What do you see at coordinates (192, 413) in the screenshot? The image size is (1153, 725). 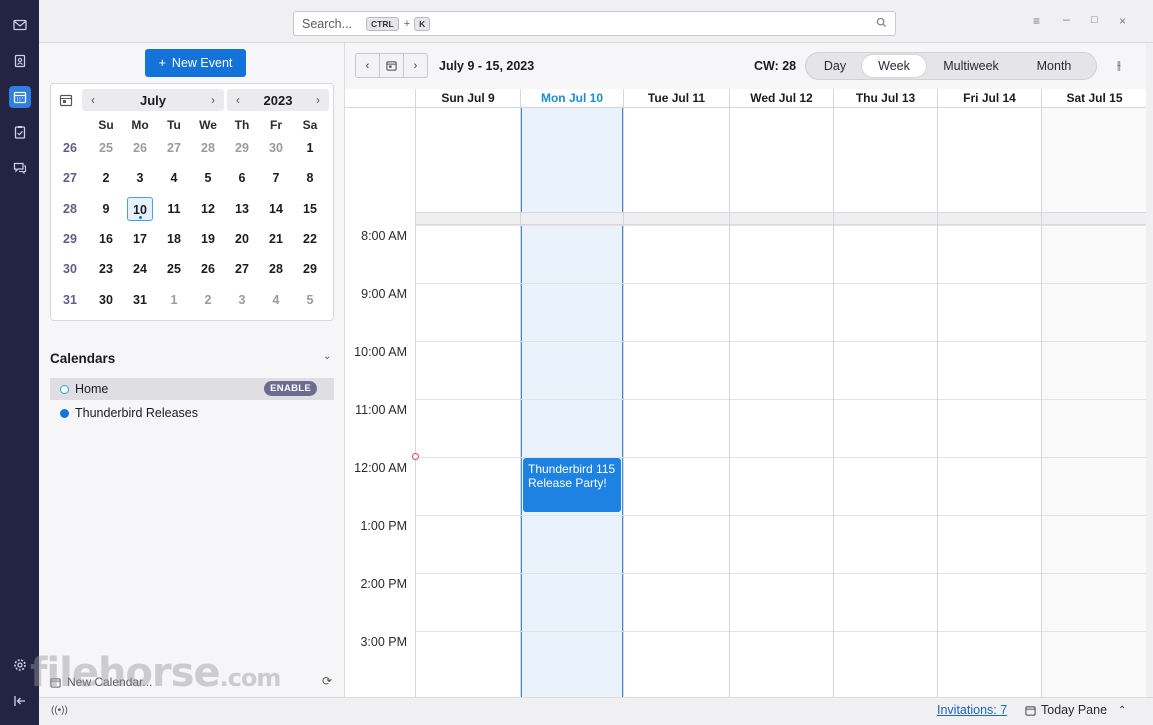 I see `calendar-item-thunderbird-releases: Thunderbird Releases` at bounding box center [192, 413].